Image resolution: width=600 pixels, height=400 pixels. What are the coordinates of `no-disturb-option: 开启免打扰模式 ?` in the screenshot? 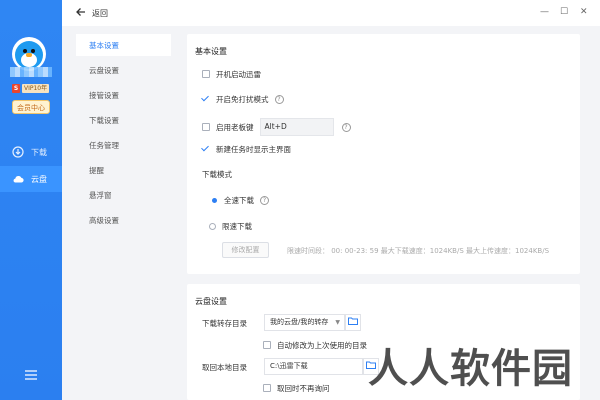 It's located at (243, 99).